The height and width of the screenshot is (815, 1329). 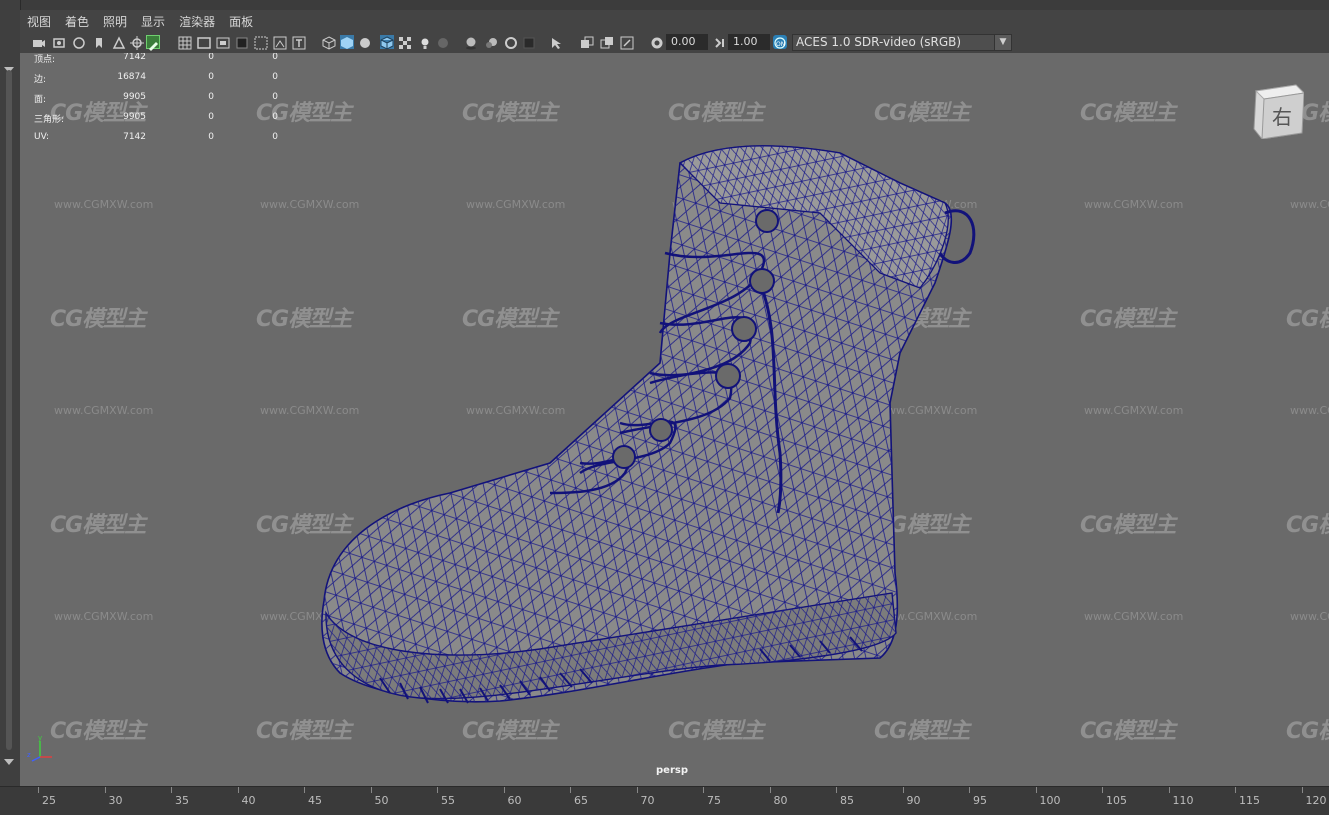 What do you see at coordinates (491, 42) in the screenshot?
I see `motion-blur-icon` at bounding box center [491, 42].